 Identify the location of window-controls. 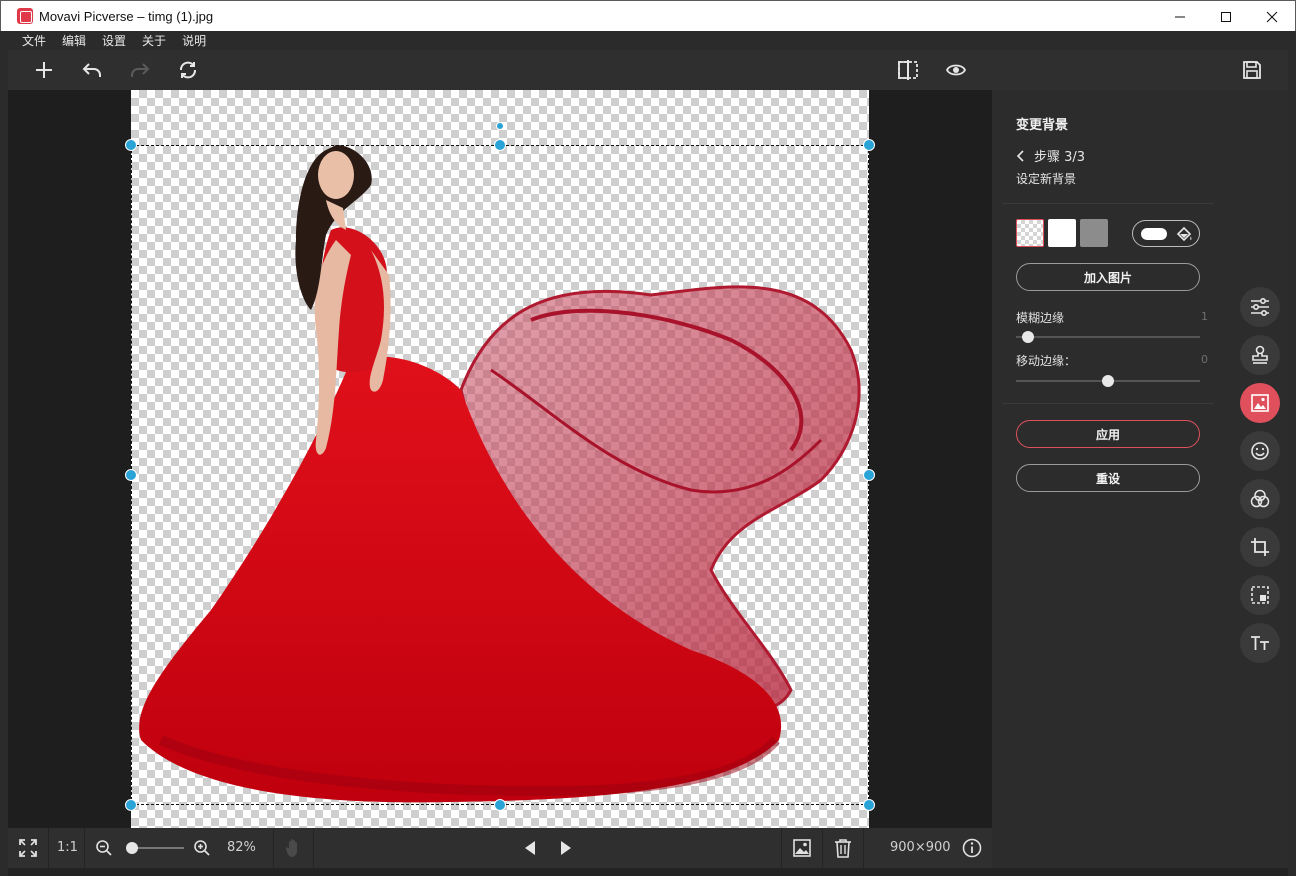
(1226, 16).